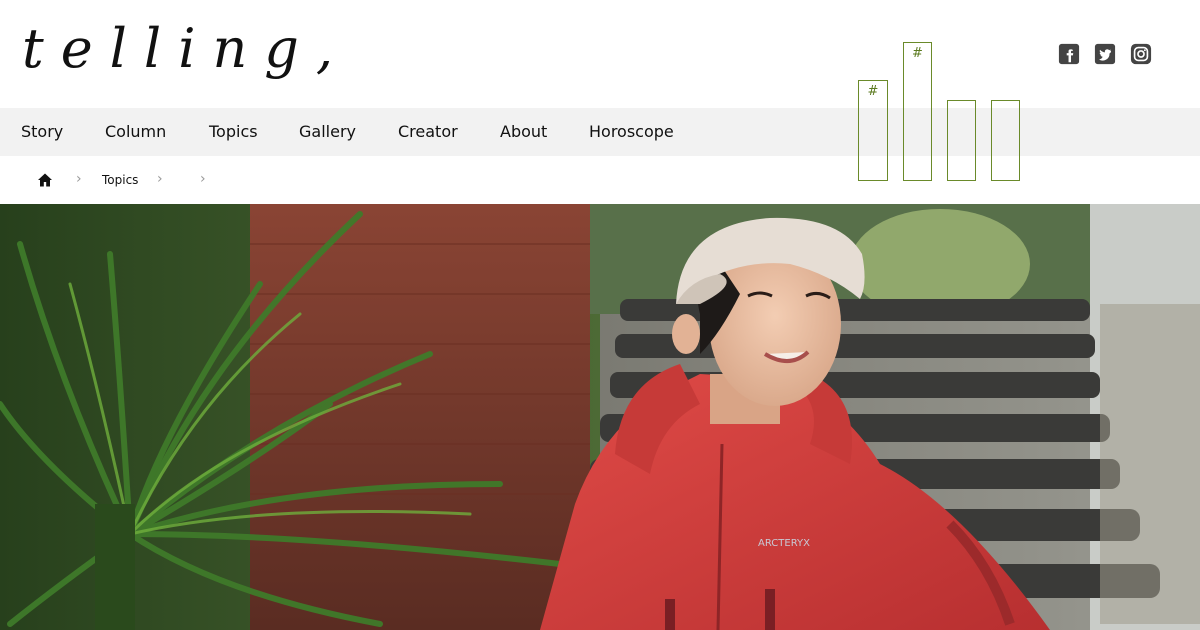 This screenshot has width=1200, height=630. What do you see at coordinates (600, 180) in the screenshot?
I see `breadcrumb: › Topics › ›` at bounding box center [600, 180].